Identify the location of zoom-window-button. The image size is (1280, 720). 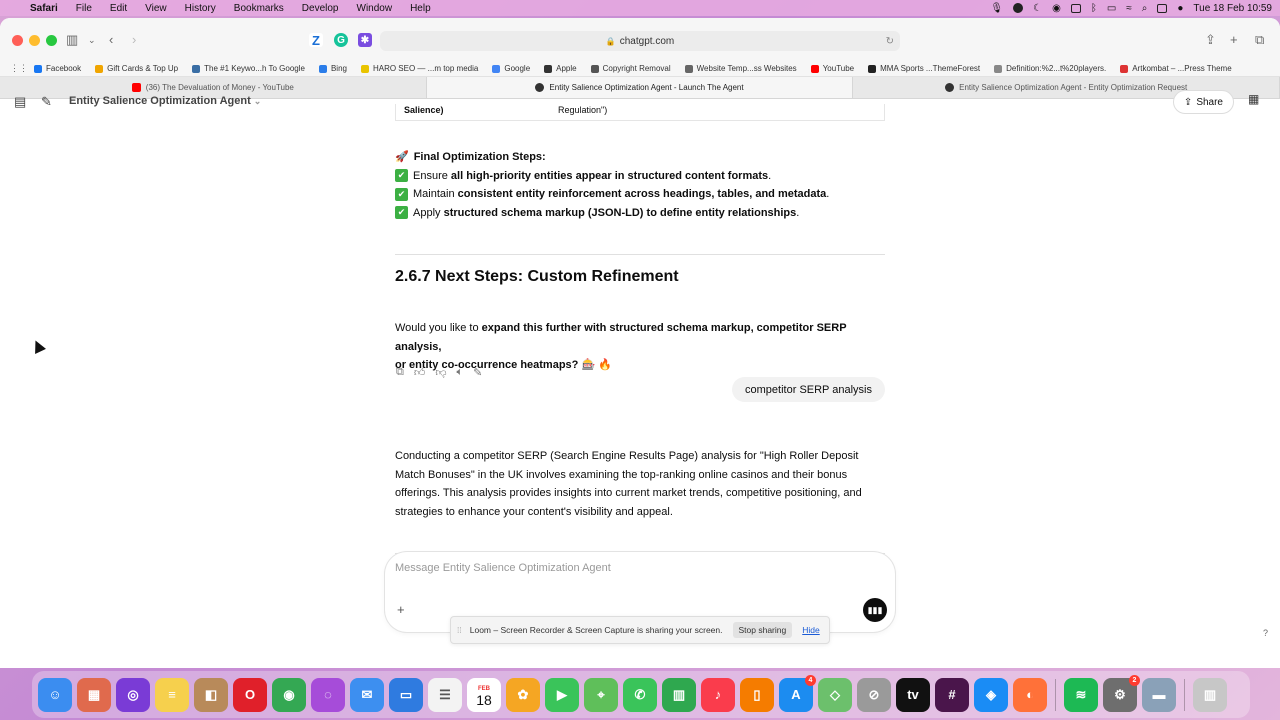
(51, 40).